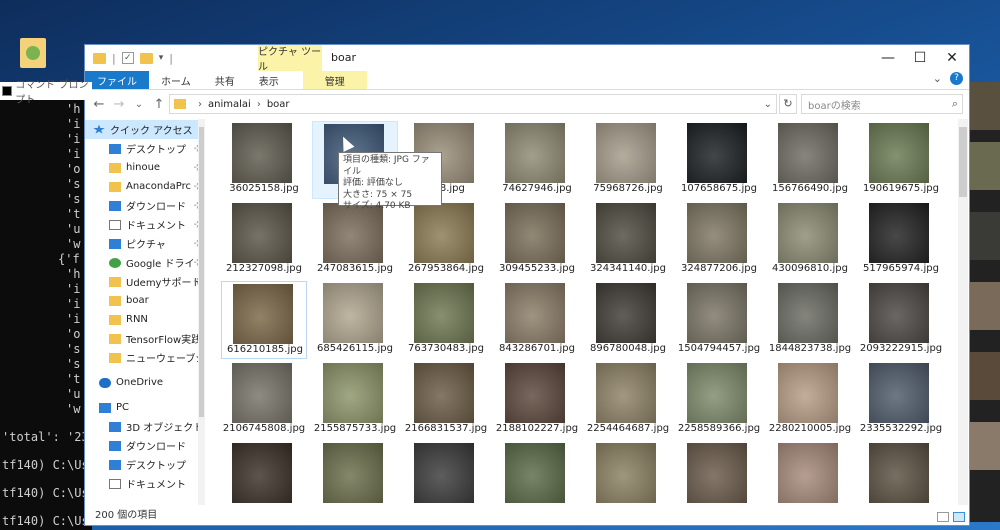  Describe the element at coordinates (160, 264) in the screenshot. I see `sidebar-item-label: Google ドライ` at that location.